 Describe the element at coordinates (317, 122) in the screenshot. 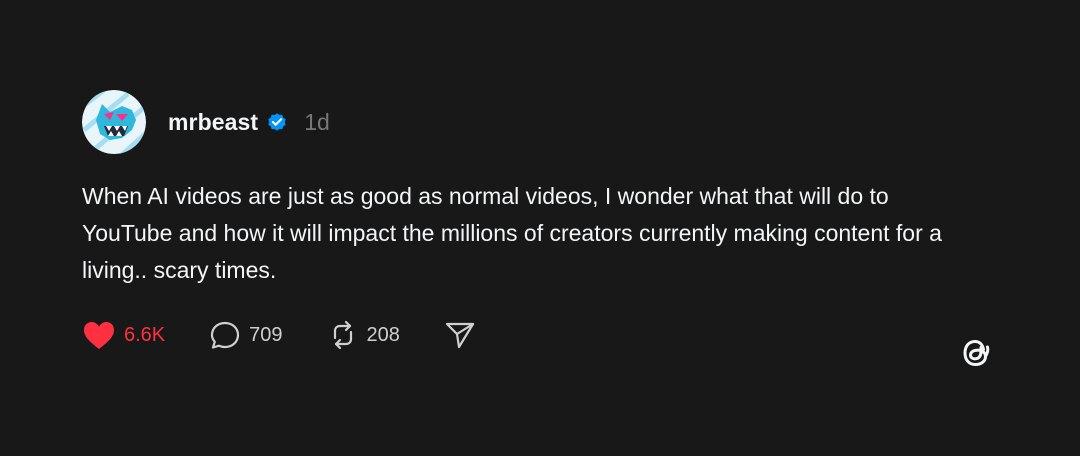

I see `post-timestamp: 1d` at that location.